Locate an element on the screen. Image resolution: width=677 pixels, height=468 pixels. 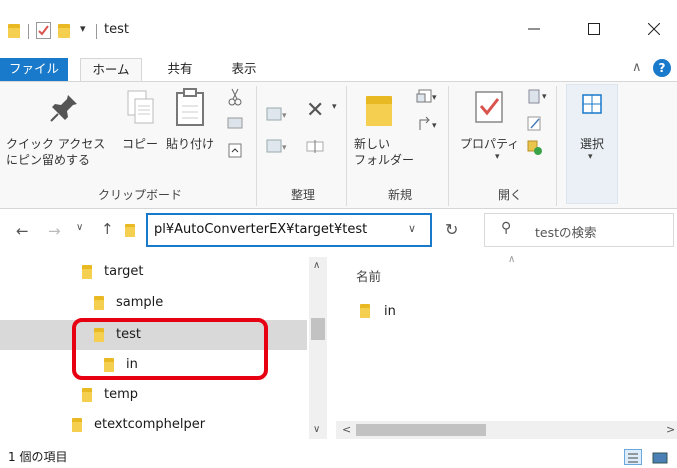
address-bar: pl¥AutoConverterEX¥target¥test ∨ is located at coordinates (289, 230).